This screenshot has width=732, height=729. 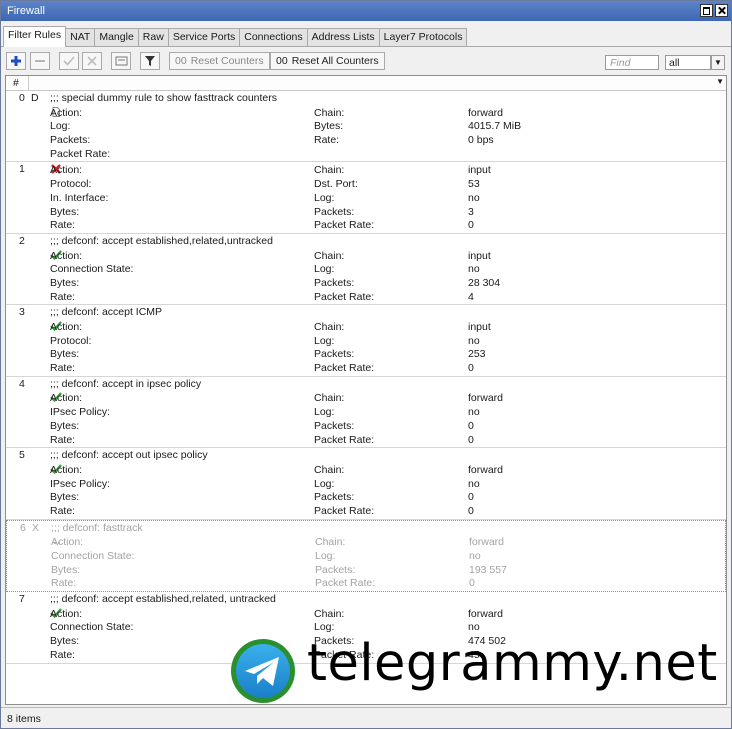 I want to click on column-header-number: #, so click(x=16, y=83).